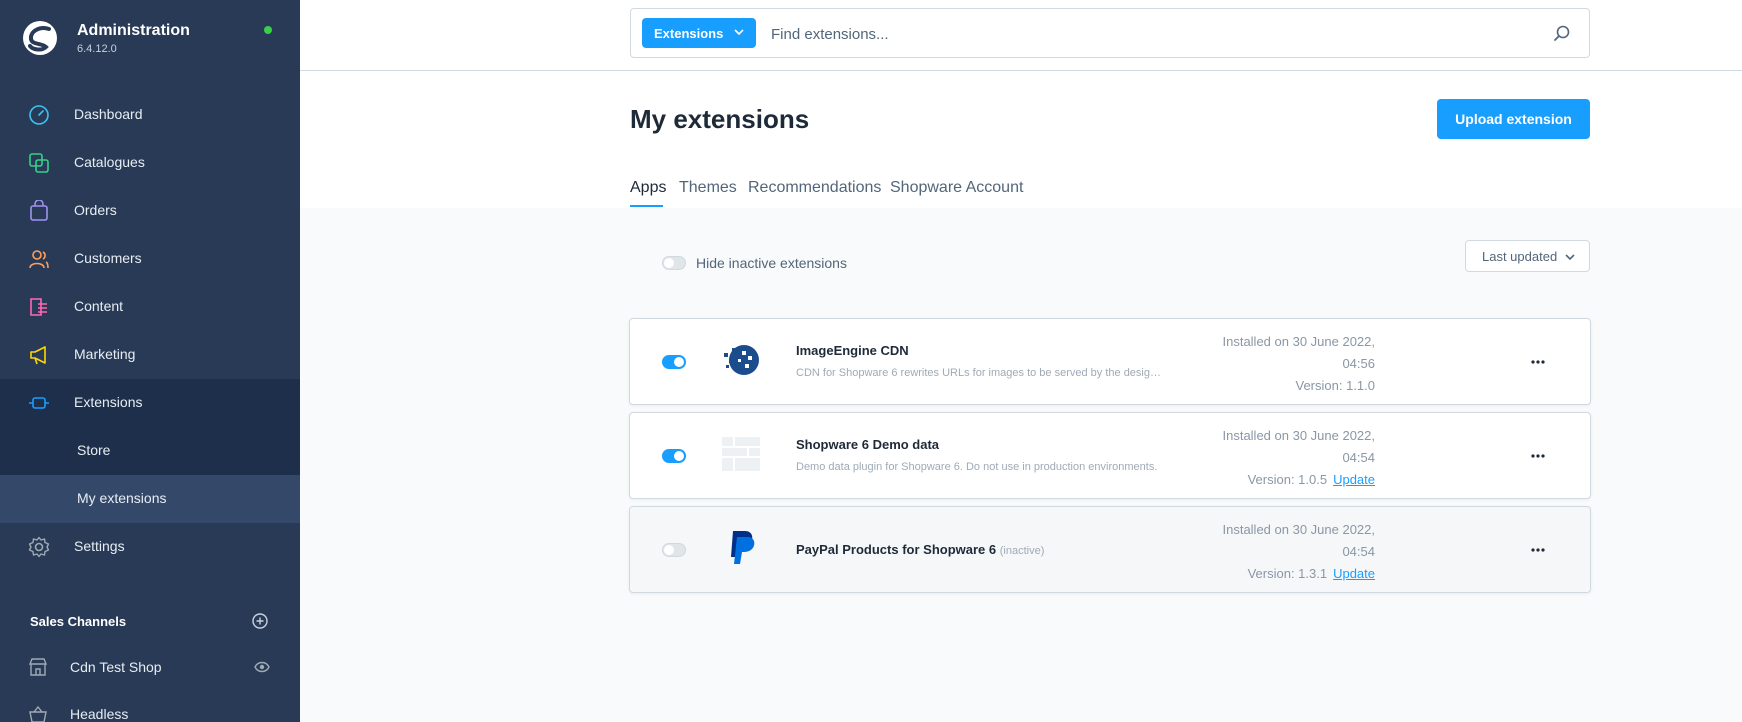 Image resolution: width=1742 pixels, height=722 pixels. I want to click on sales-channels-title: Sales Channels, so click(78, 621).